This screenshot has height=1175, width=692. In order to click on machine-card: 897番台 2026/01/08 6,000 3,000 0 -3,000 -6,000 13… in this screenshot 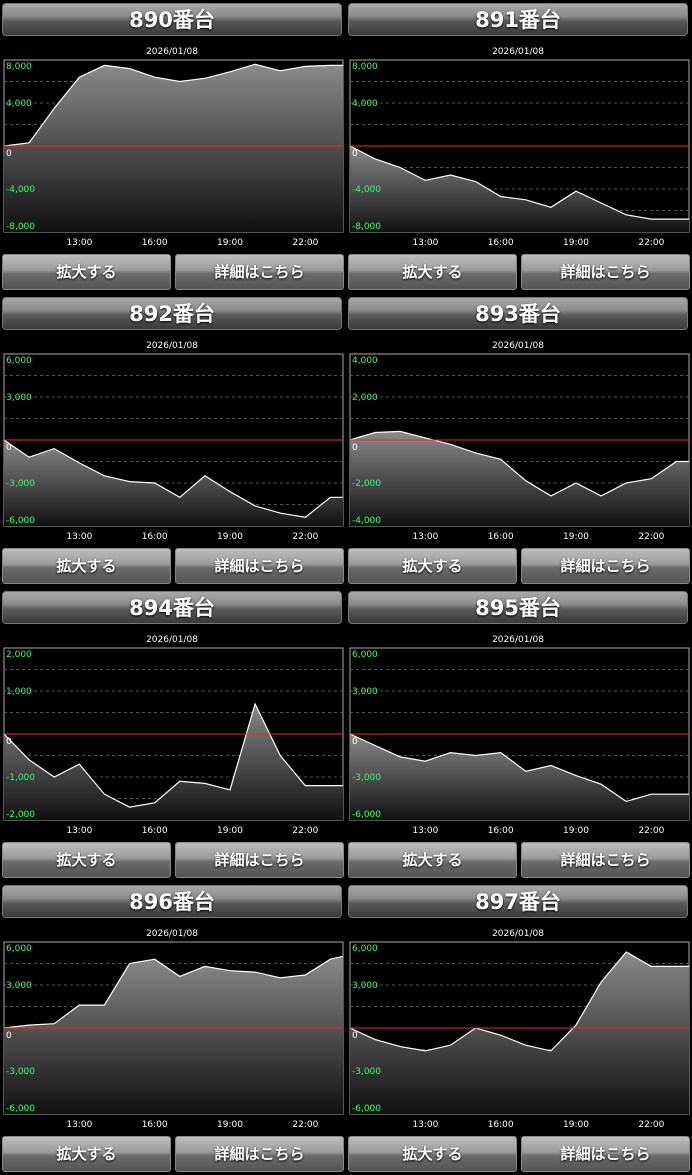, I will do `click(518, 1027)`.